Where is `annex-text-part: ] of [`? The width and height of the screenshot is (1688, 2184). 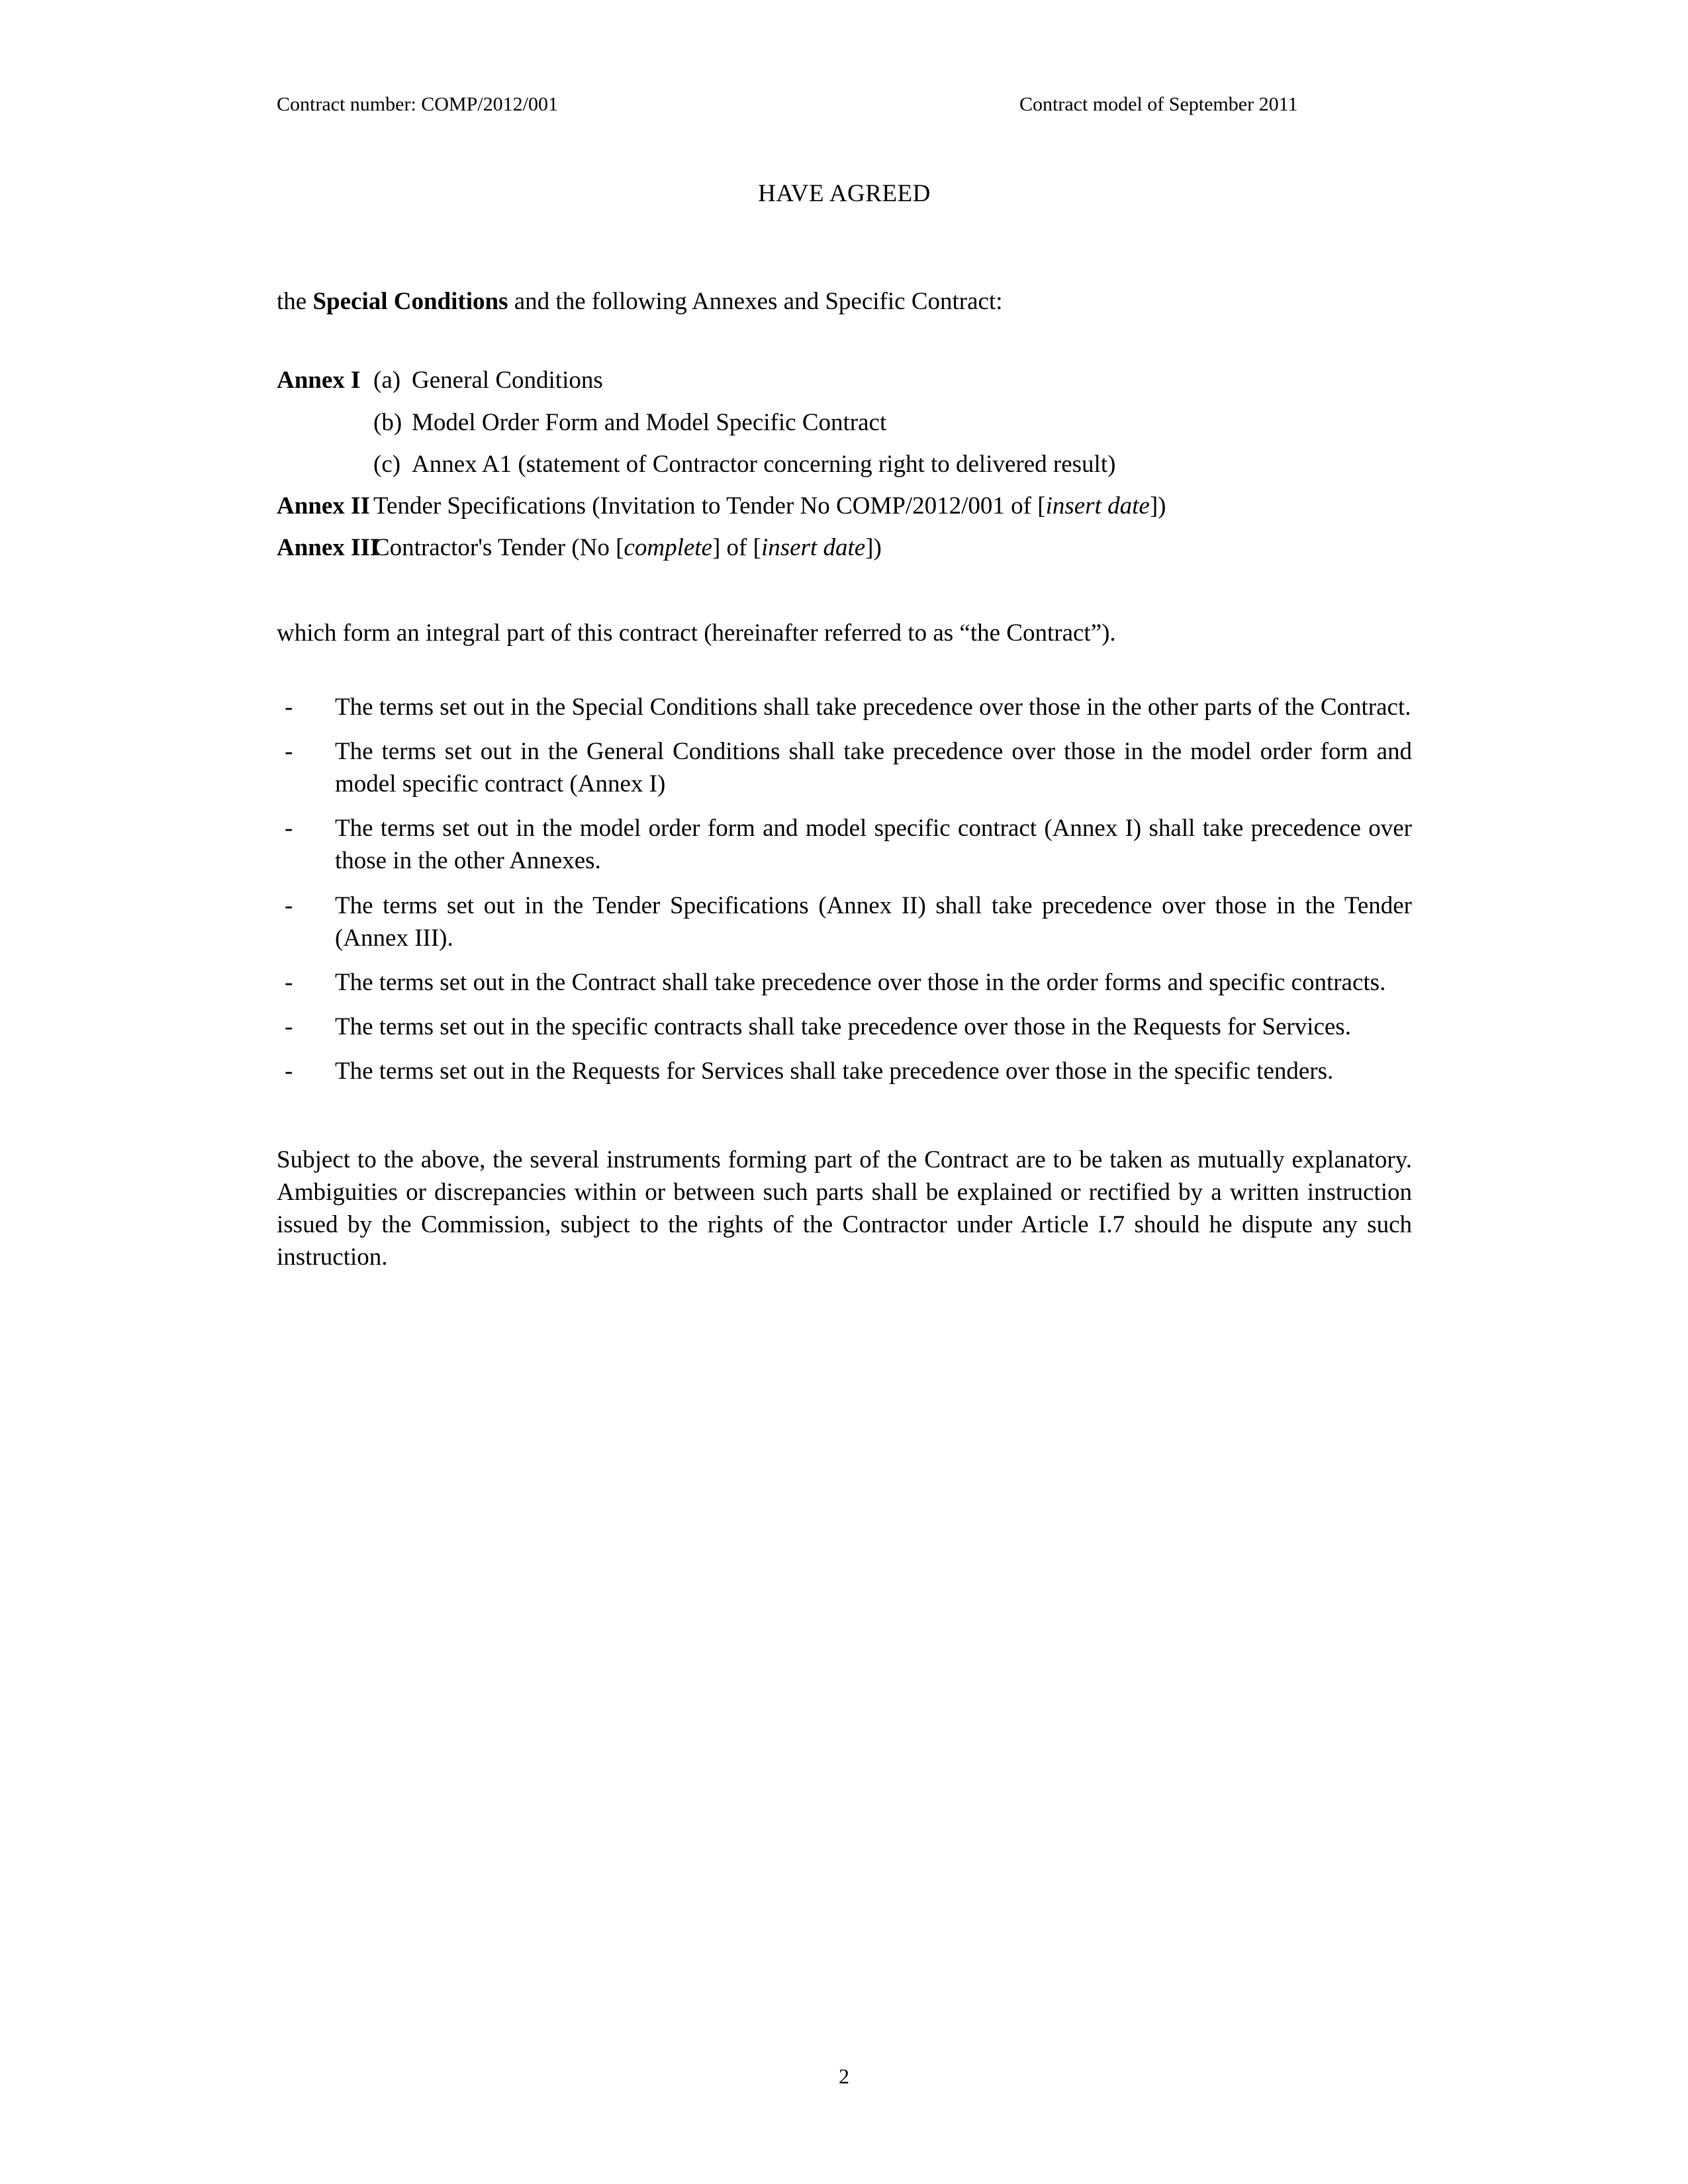
annex-text-part: ] of [ is located at coordinates (736, 548).